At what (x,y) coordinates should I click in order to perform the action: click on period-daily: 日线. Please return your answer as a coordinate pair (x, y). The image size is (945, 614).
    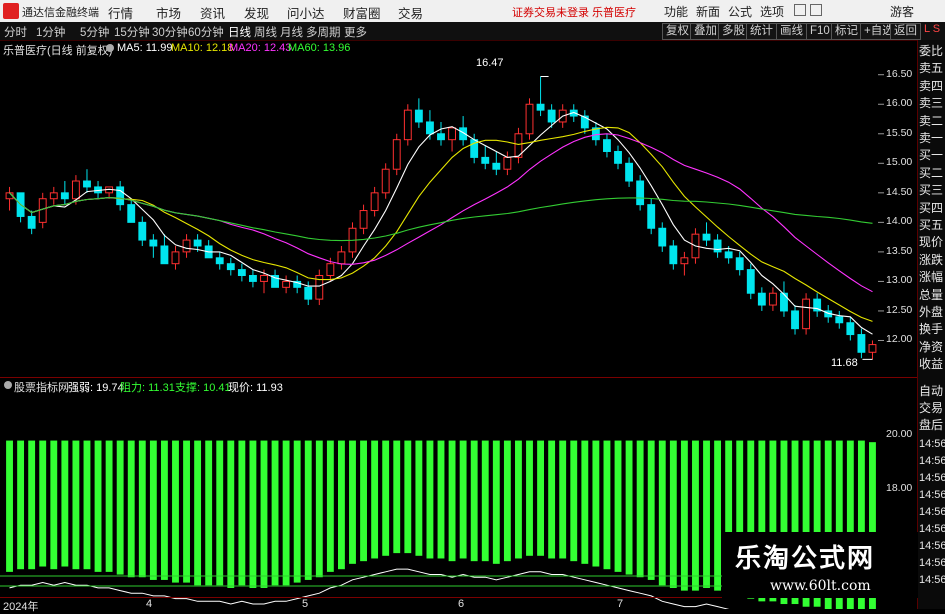
    Looking at the image, I should click on (239, 32).